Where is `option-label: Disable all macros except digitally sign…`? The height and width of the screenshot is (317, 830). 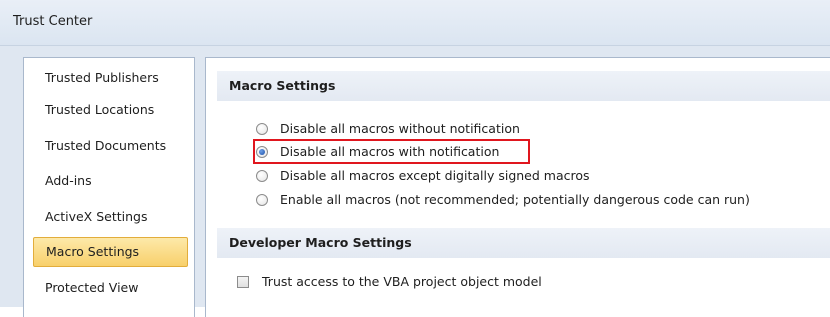 option-label: Disable all macros except digitally sign… is located at coordinates (435, 175).